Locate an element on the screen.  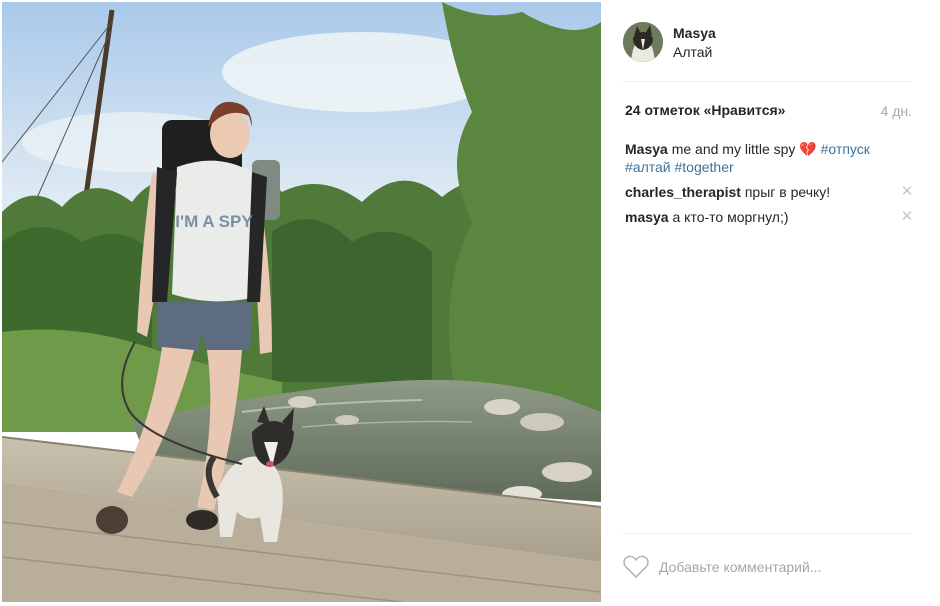
caption-text: me and my little spy is located at coordinates (733, 149).